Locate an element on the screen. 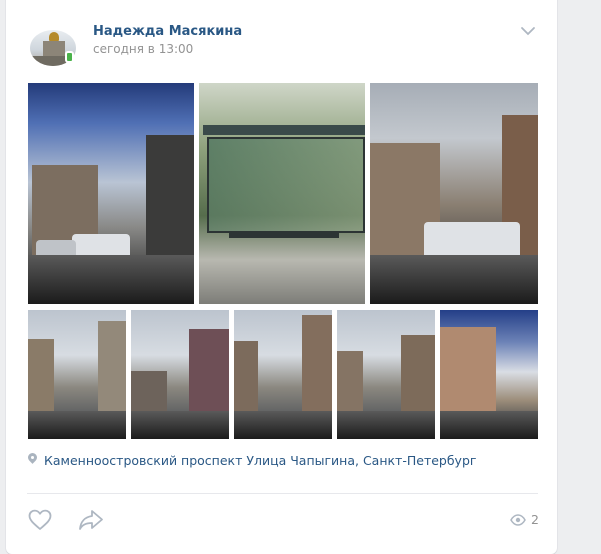 Image resolution: width=601 pixels, height=554 pixels. views-count: 2 is located at coordinates (535, 519).